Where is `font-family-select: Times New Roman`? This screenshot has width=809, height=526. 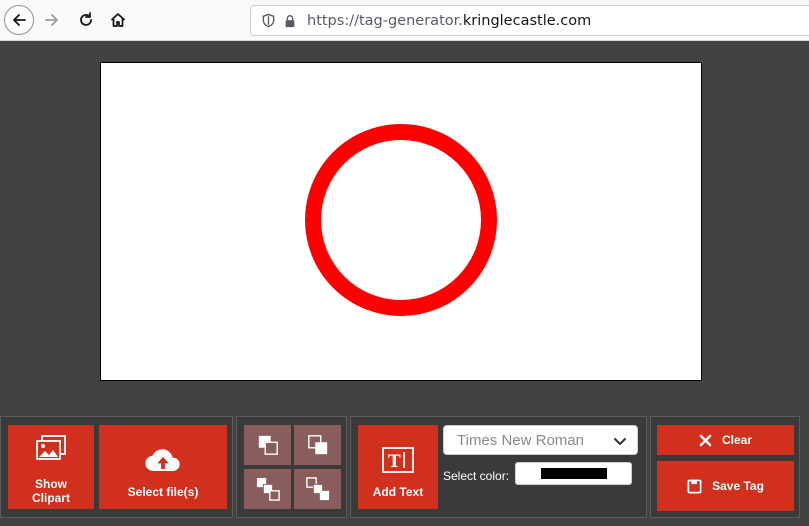
font-family-select: Times New Roman is located at coordinates (540, 440).